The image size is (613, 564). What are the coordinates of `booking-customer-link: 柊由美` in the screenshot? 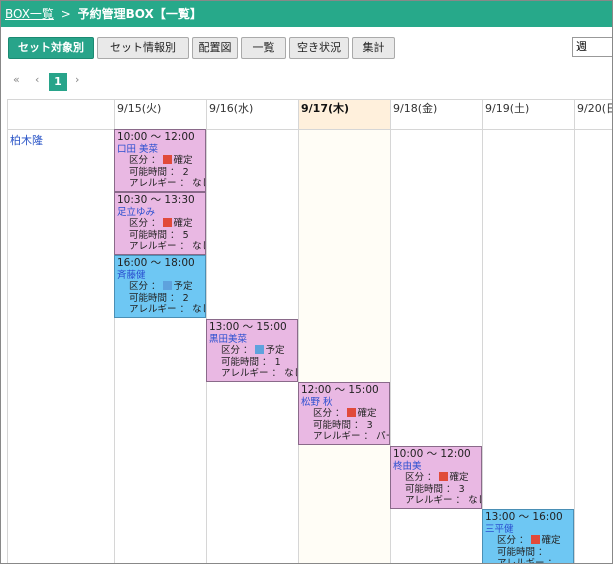 It's located at (437, 467).